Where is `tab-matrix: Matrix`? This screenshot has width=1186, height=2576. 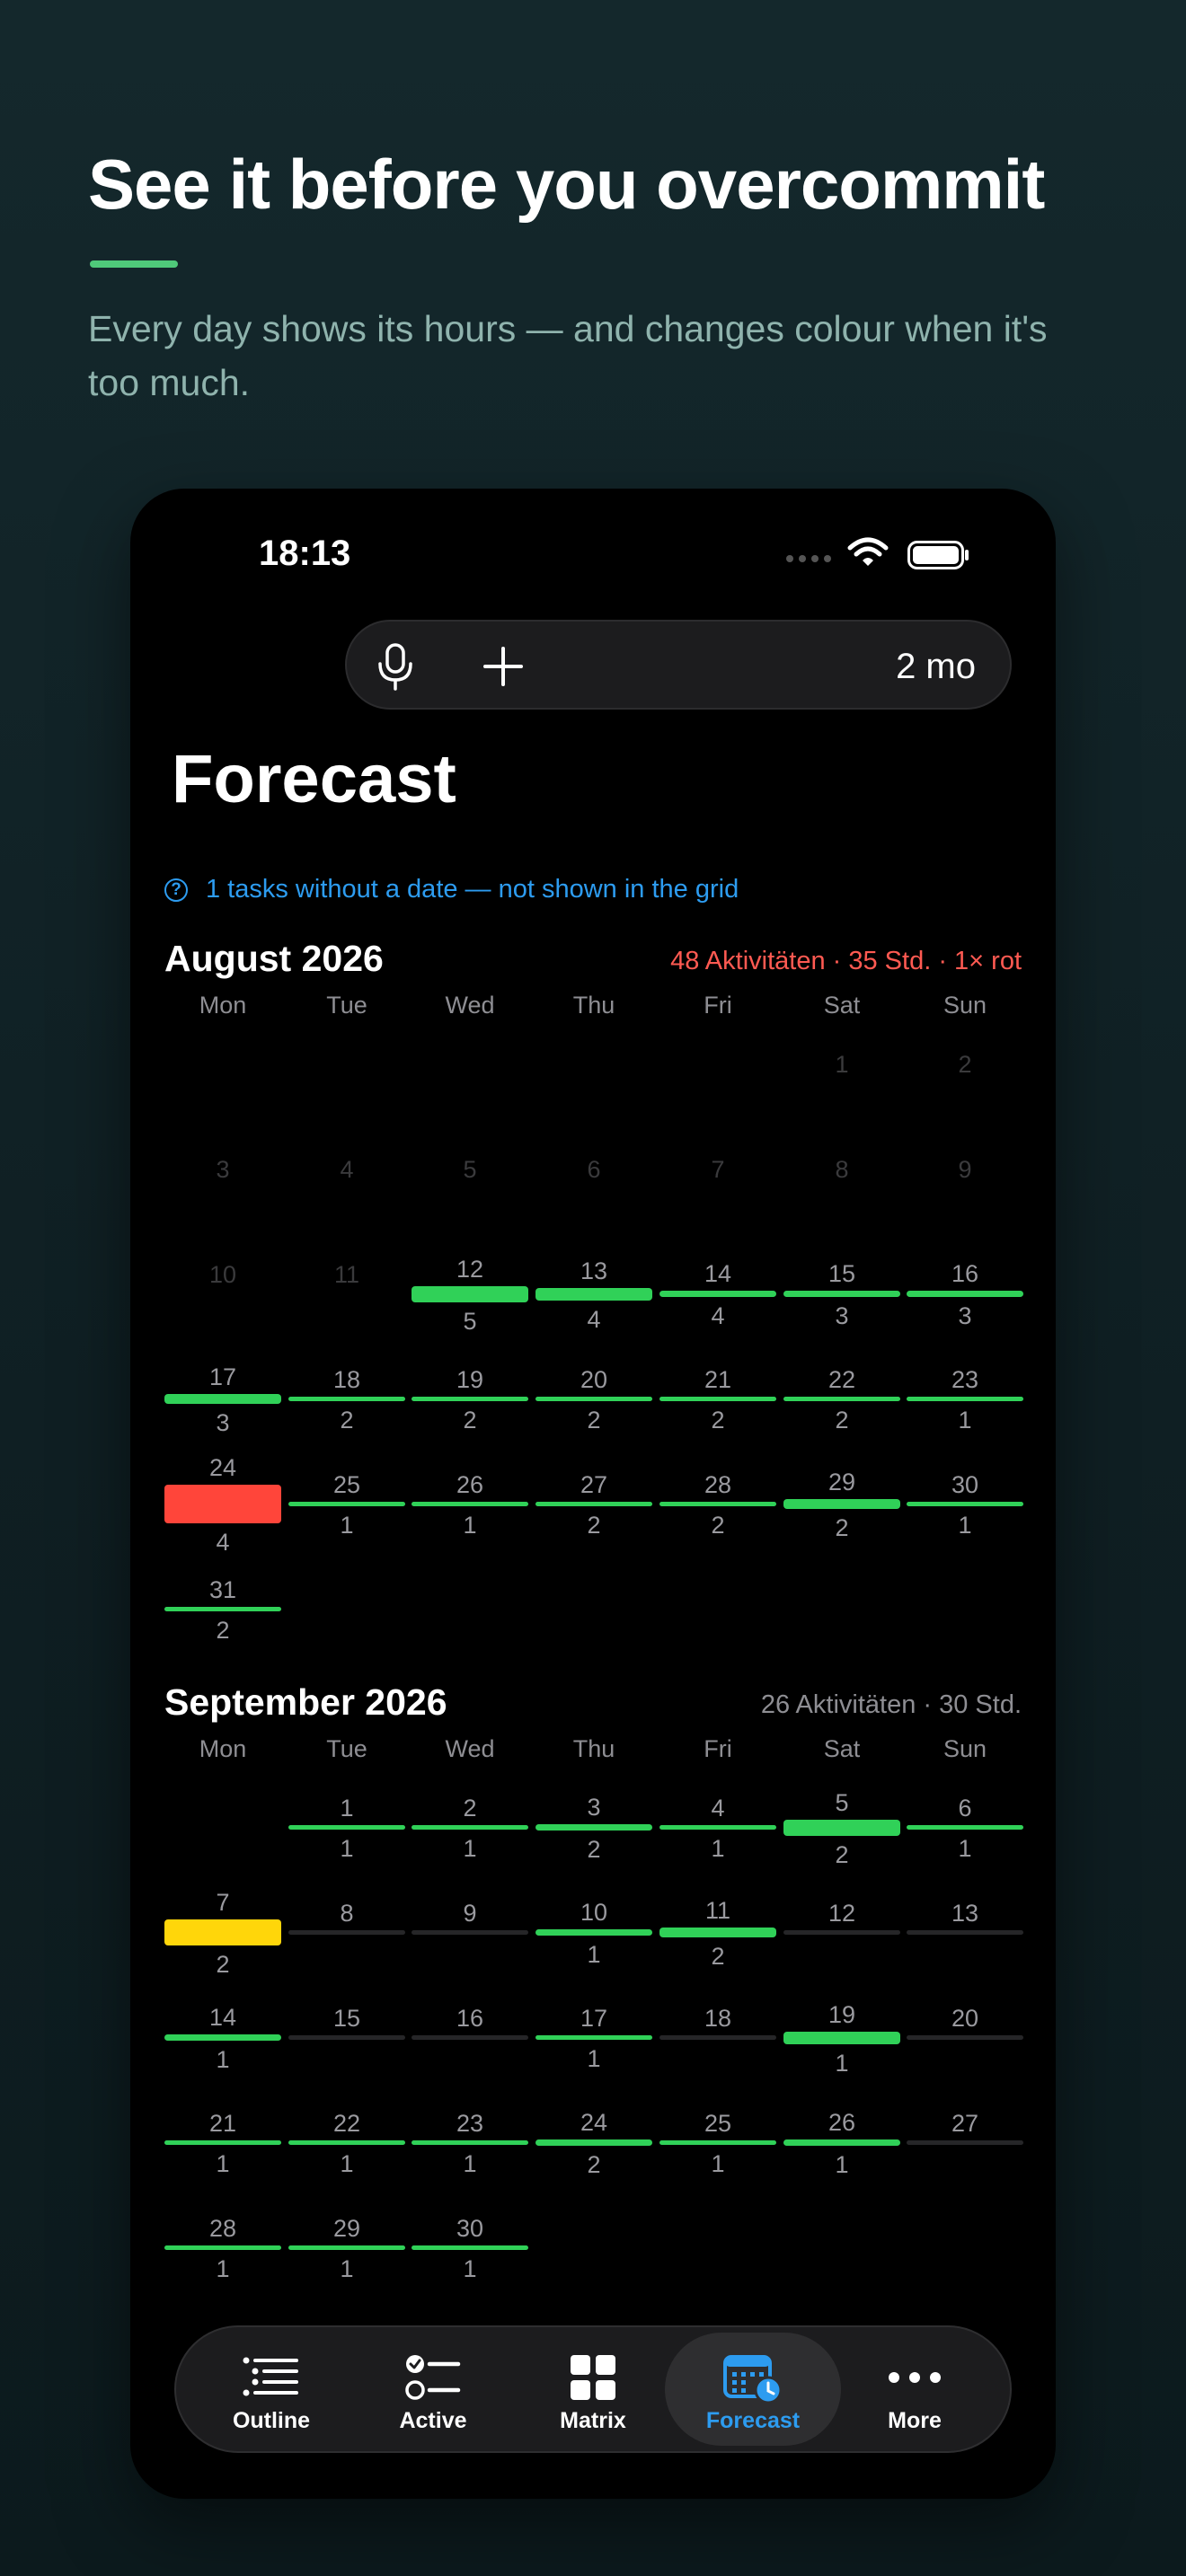 tab-matrix: Matrix is located at coordinates (593, 2389).